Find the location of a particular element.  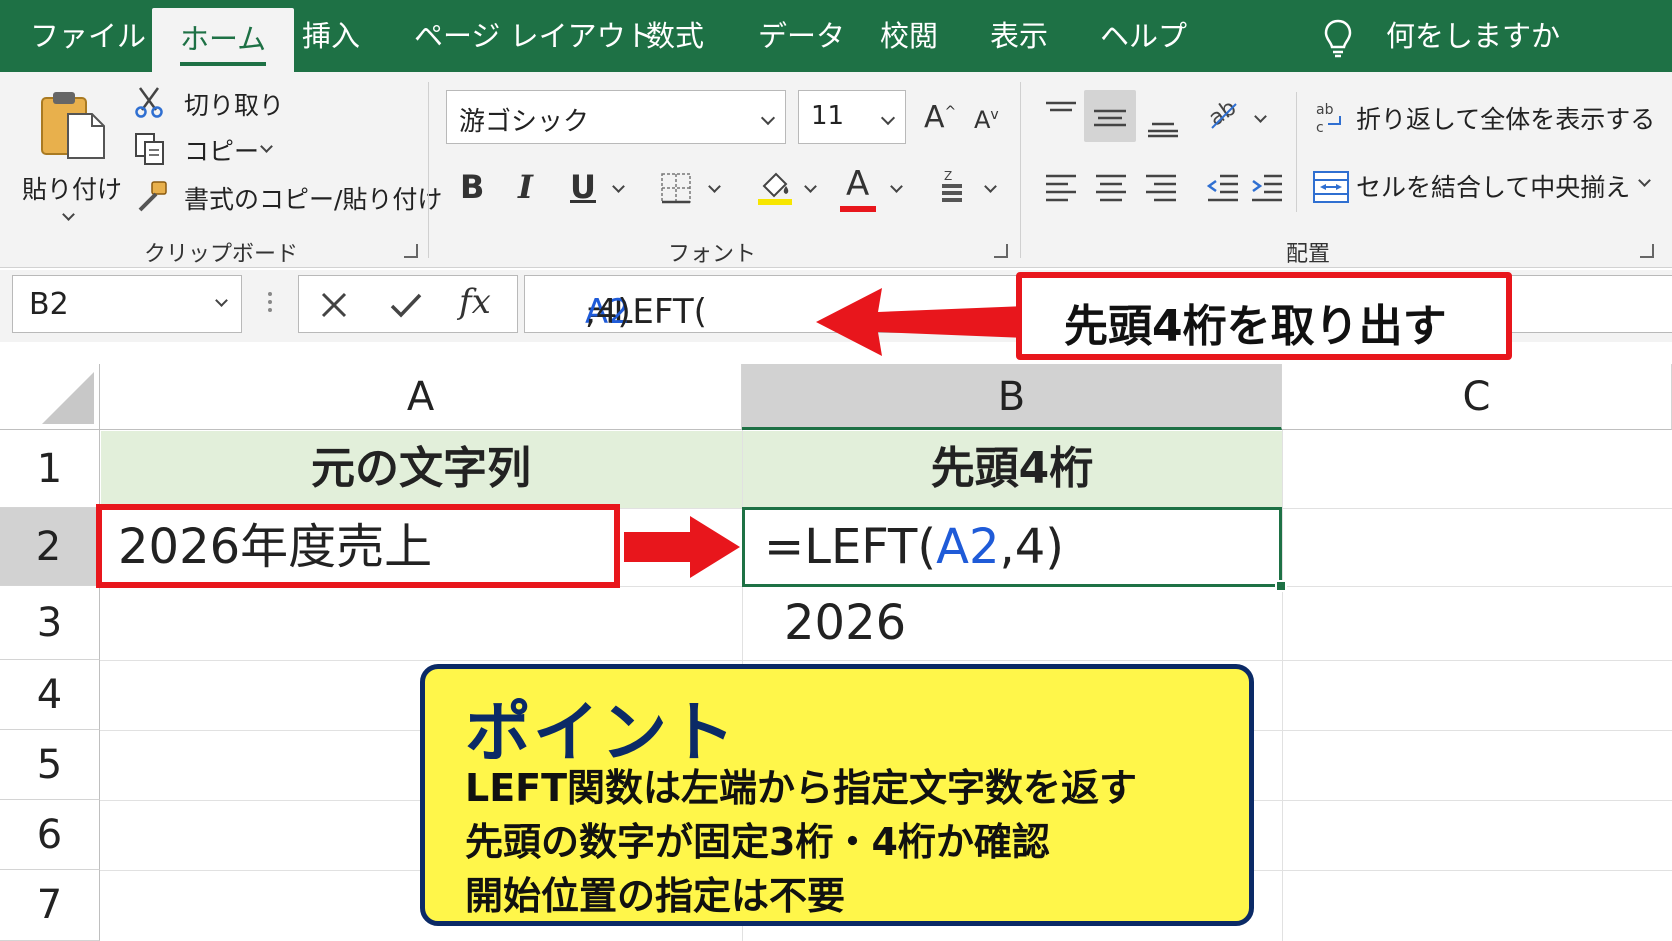

row-header-7: 7 is located at coordinates (50, 905).